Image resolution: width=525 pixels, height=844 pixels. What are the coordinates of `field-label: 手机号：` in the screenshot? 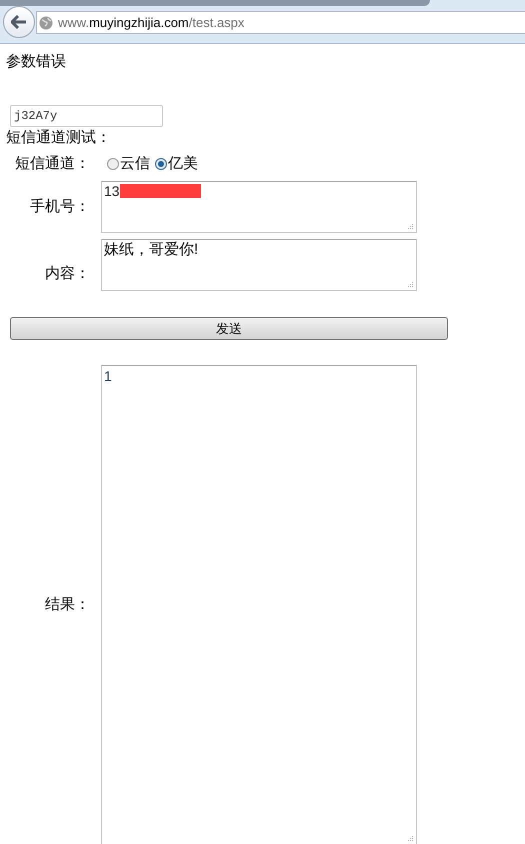 It's located at (59, 206).